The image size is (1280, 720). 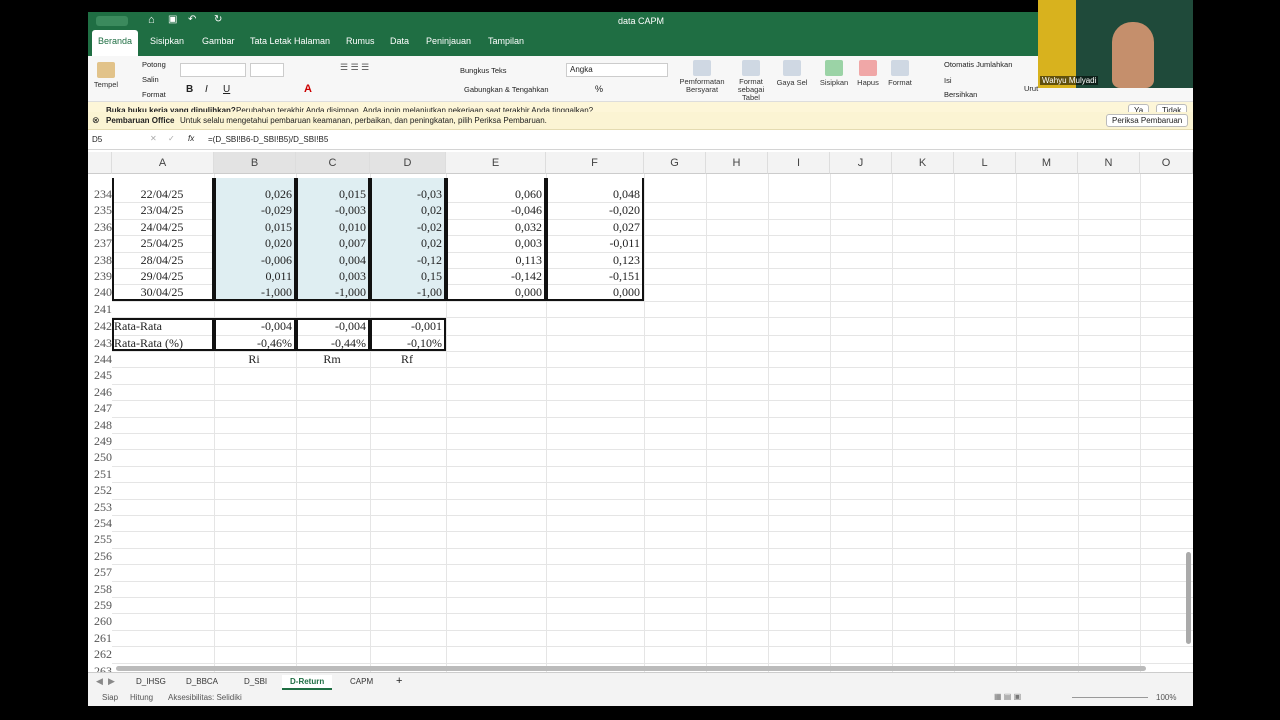 What do you see at coordinates (192, 19) in the screenshot?
I see `undo-icon: ↶` at bounding box center [192, 19].